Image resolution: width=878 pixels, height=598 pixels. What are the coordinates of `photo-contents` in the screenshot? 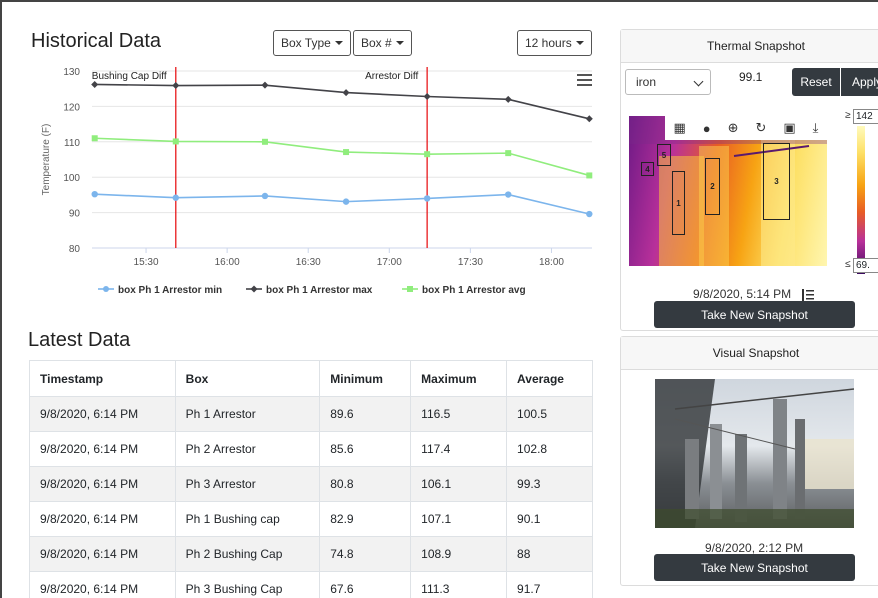 It's located at (754, 453).